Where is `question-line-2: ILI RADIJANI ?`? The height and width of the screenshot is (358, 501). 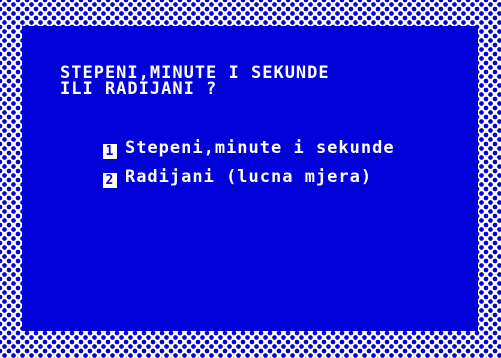 question-line-2: ILI RADIJANI ? is located at coordinates (139, 89).